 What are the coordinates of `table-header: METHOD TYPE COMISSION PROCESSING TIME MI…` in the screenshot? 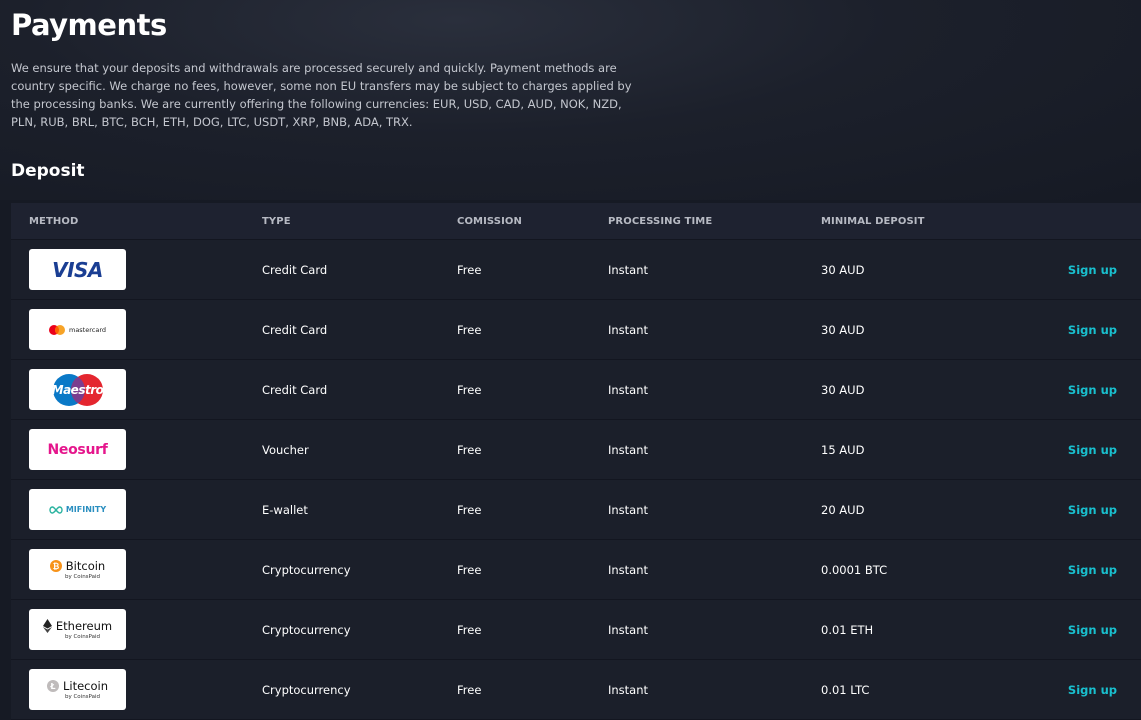 It's located at (576, 221).